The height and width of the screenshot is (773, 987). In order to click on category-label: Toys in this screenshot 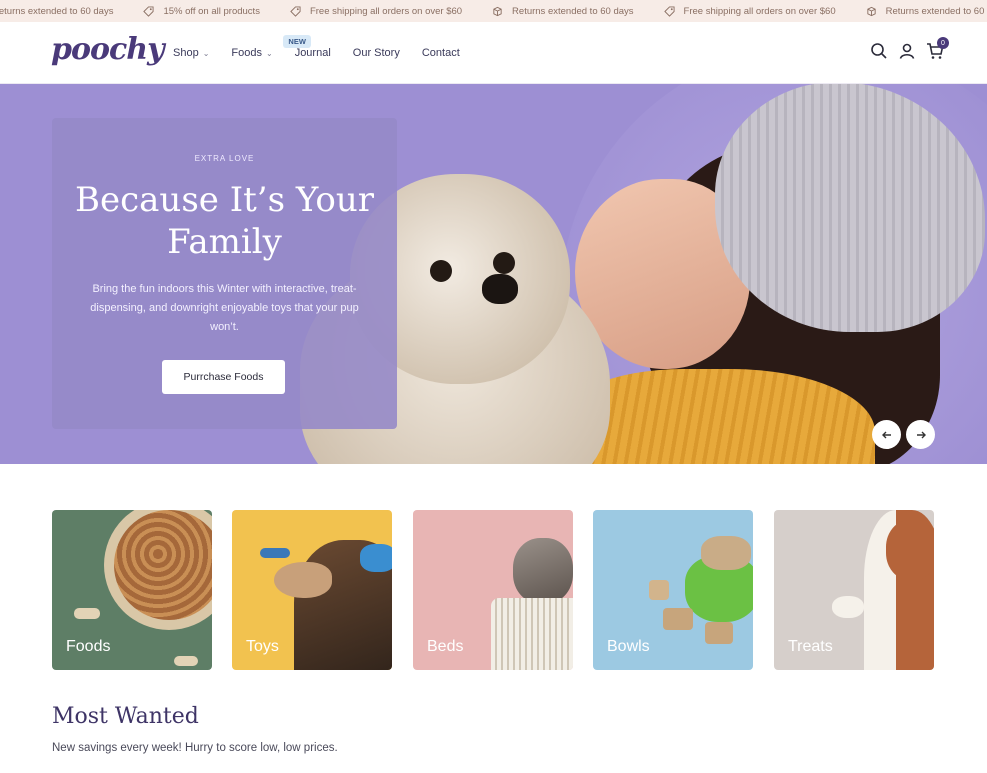, I will do `click(262, 646)`.